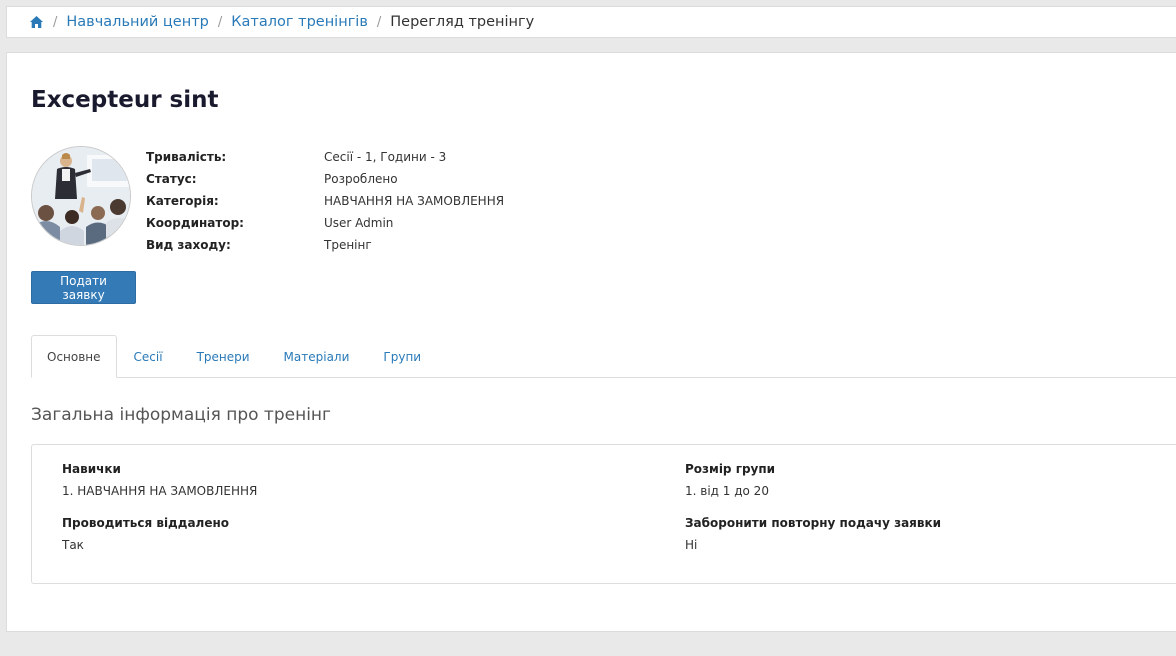  Describe the element at coordinates (125, 100) in the screenshot. I see `page-title: Excepteur sint` at that location.